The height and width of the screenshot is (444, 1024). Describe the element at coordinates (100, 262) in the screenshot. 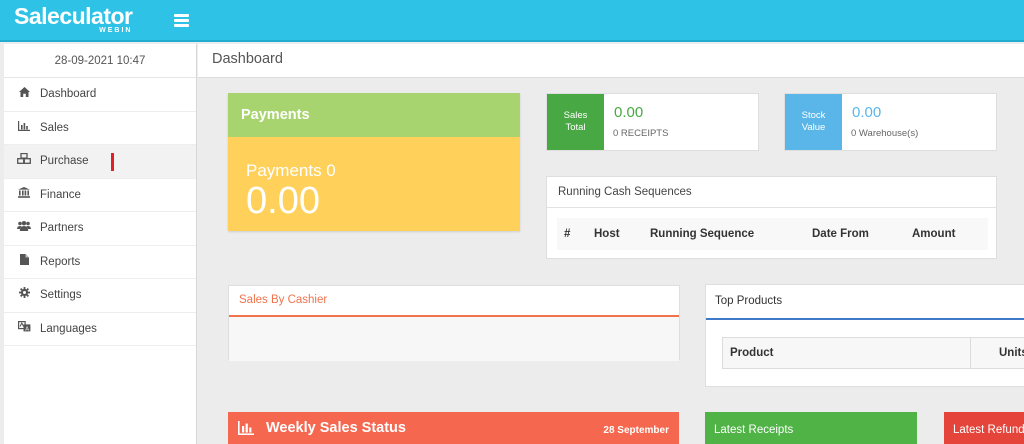

I see `sidebar-item-reports: Reports` at that location.